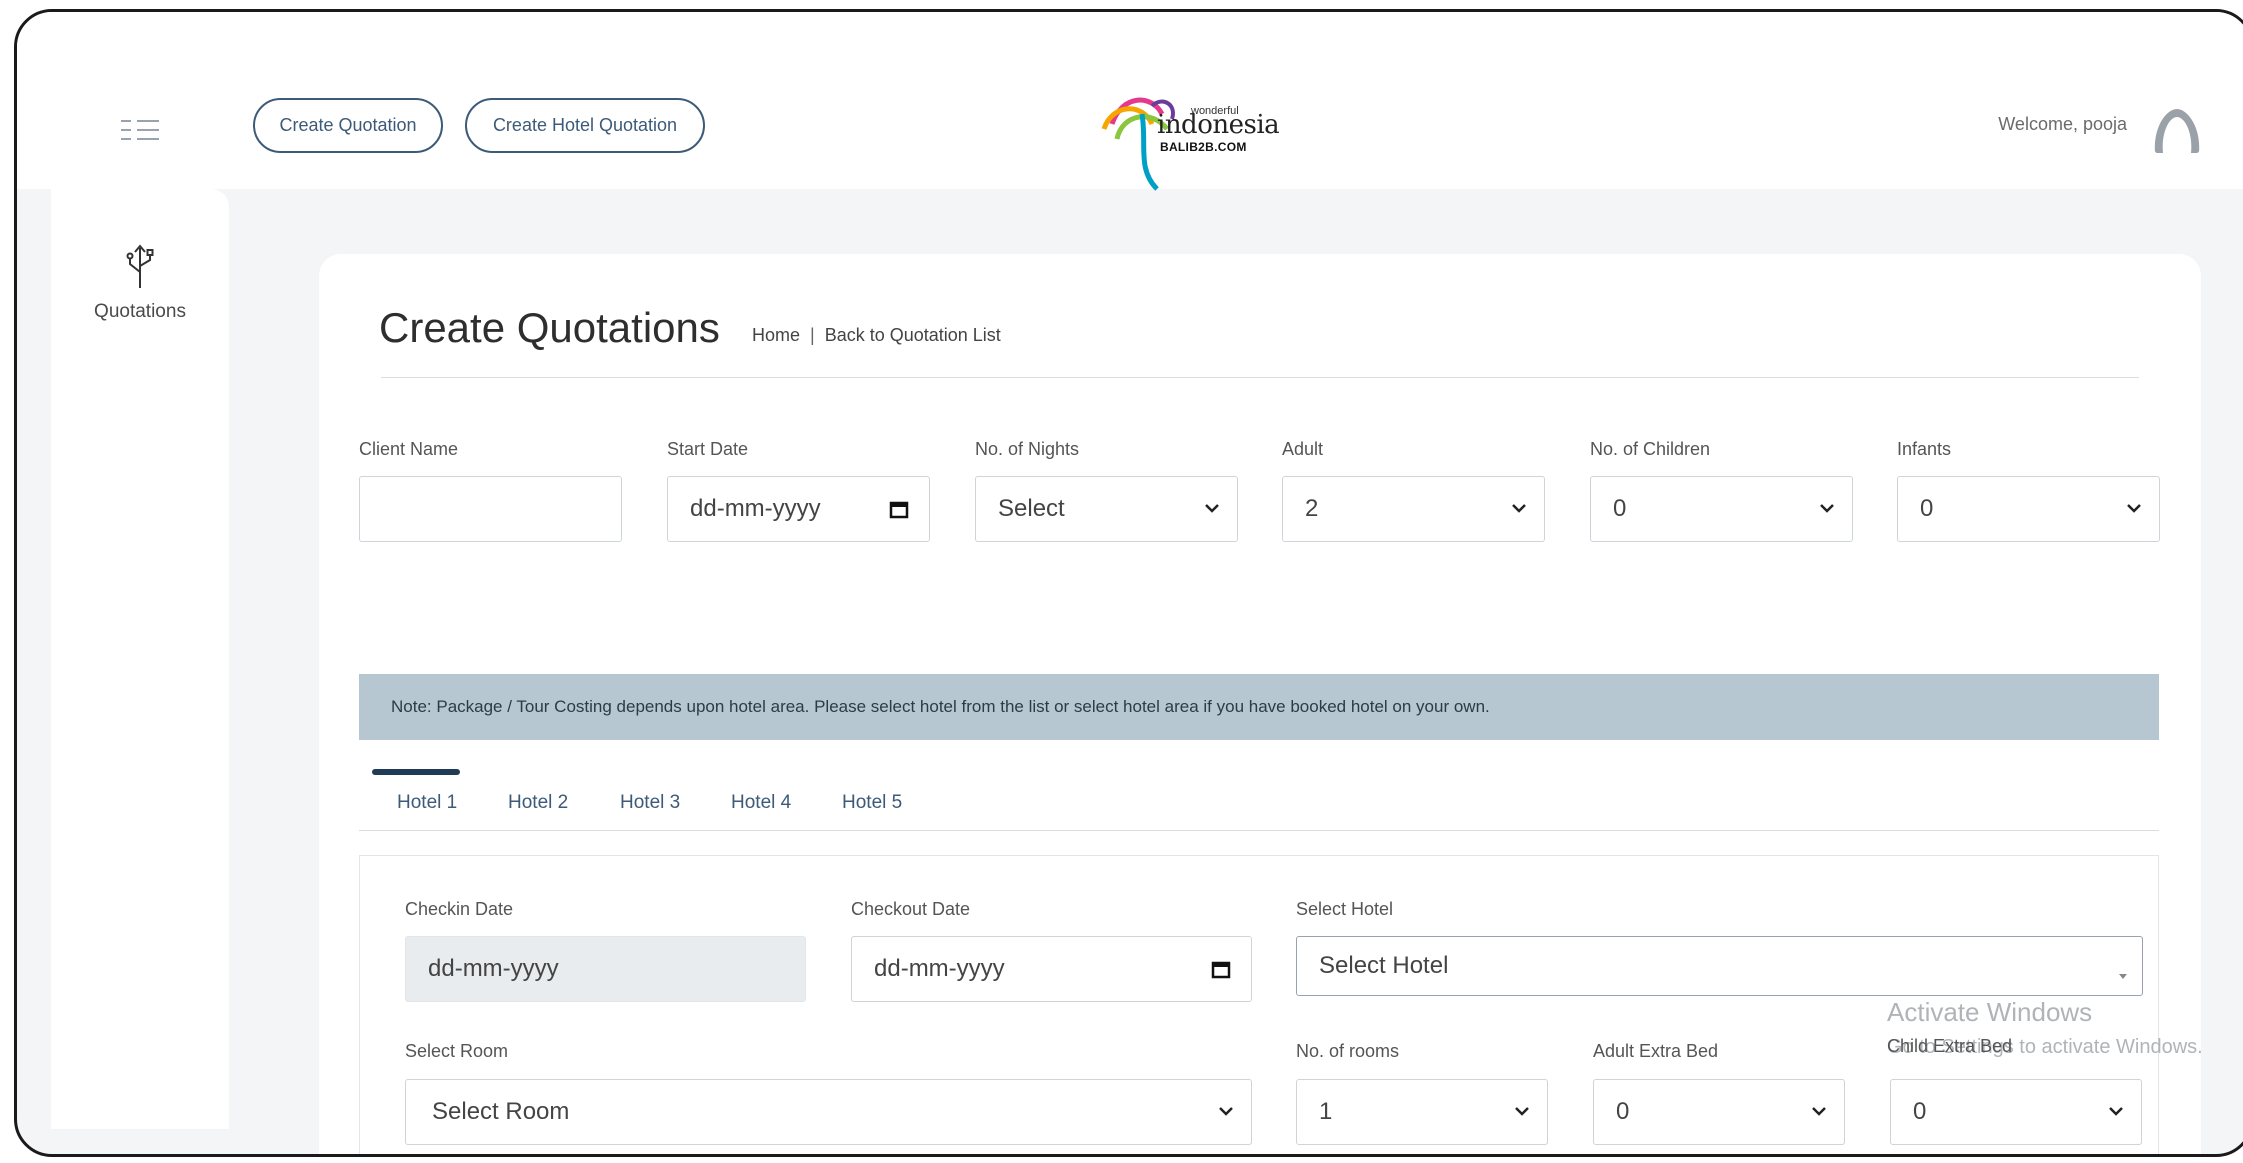 The width and height of the screenshot is (2243, 1163). Describe the element at coordinates (141, 131) in the screenshot. I see `menu-toggle-icon` at that location.